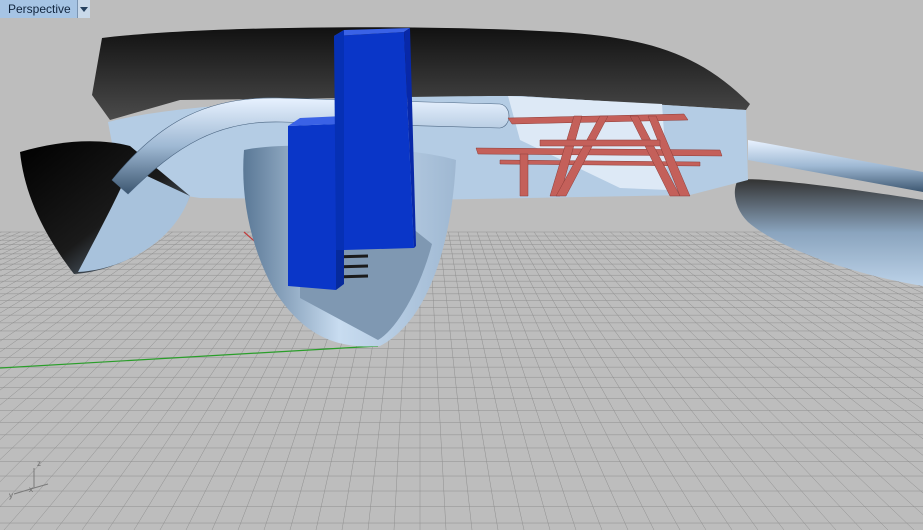  What do you see at coordinates (11, 495) in the screenshot?
I see `y-axis-label: y` at bounding box center [11, 495].